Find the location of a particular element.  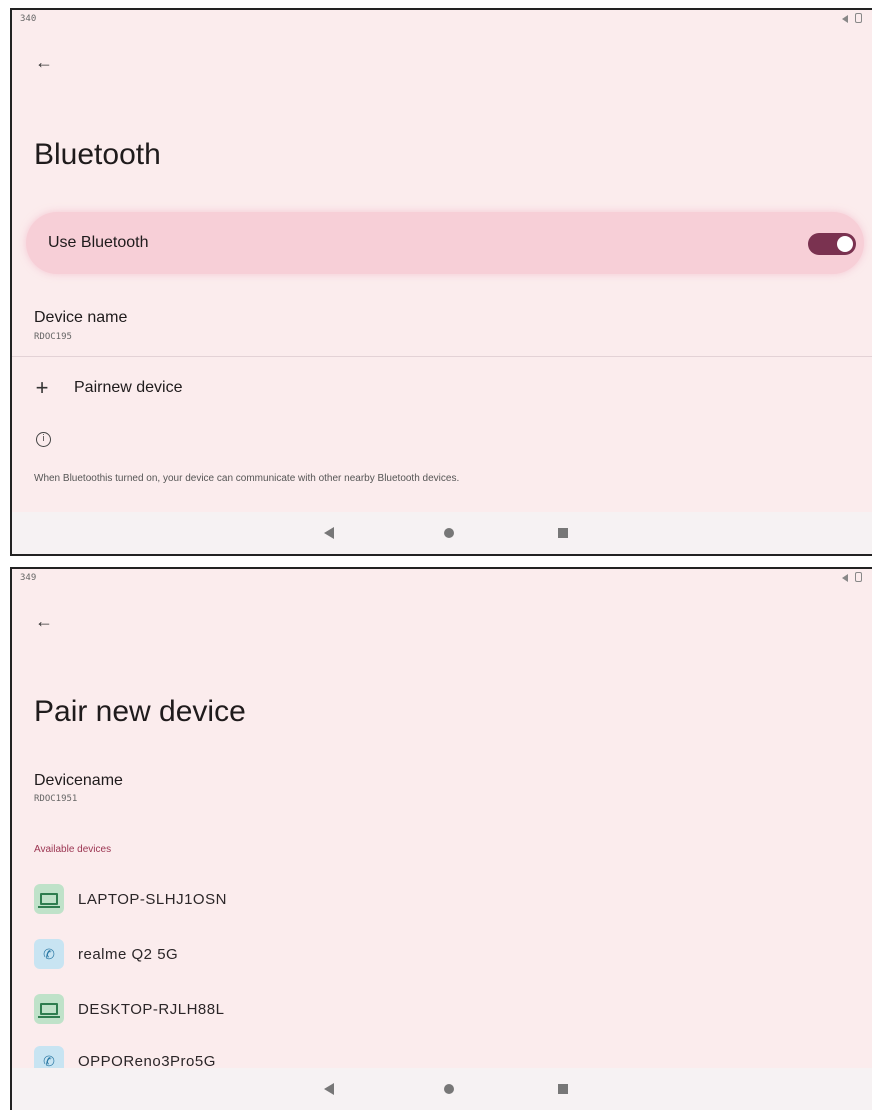

device-name: realme Q2 5G is located at coordinates (128, 954).